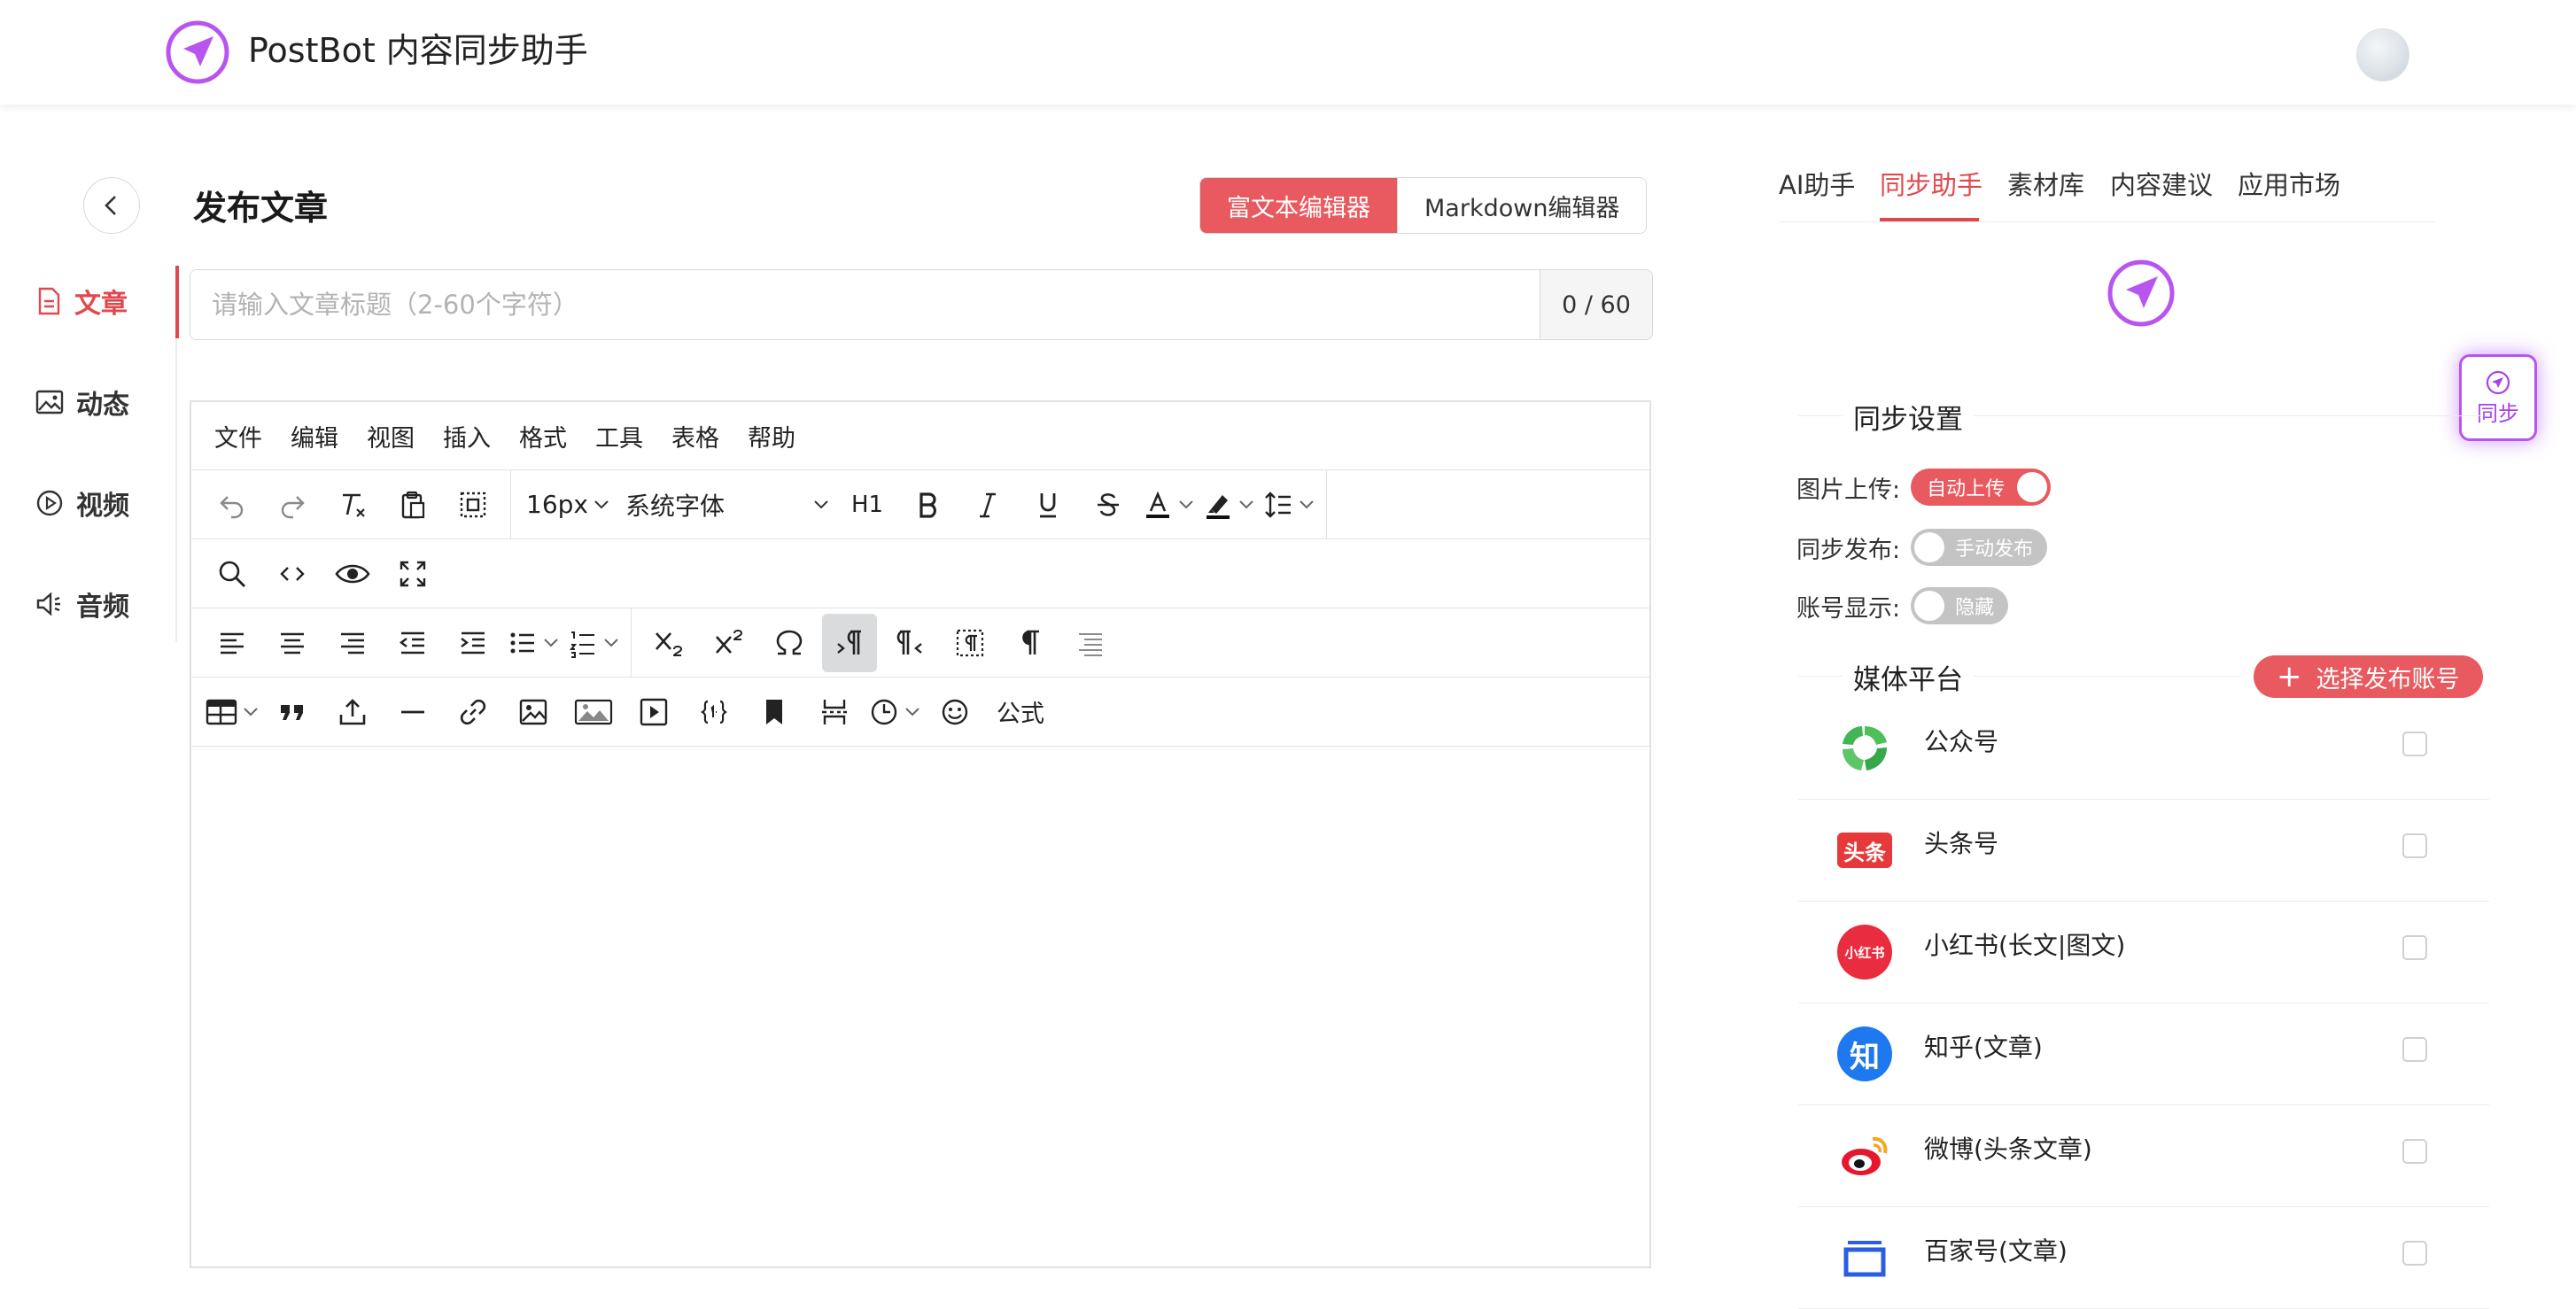  What do you see at coordinates (865, 304) in the screenshot?
I see `title-input` at bounding box center [865, 304].